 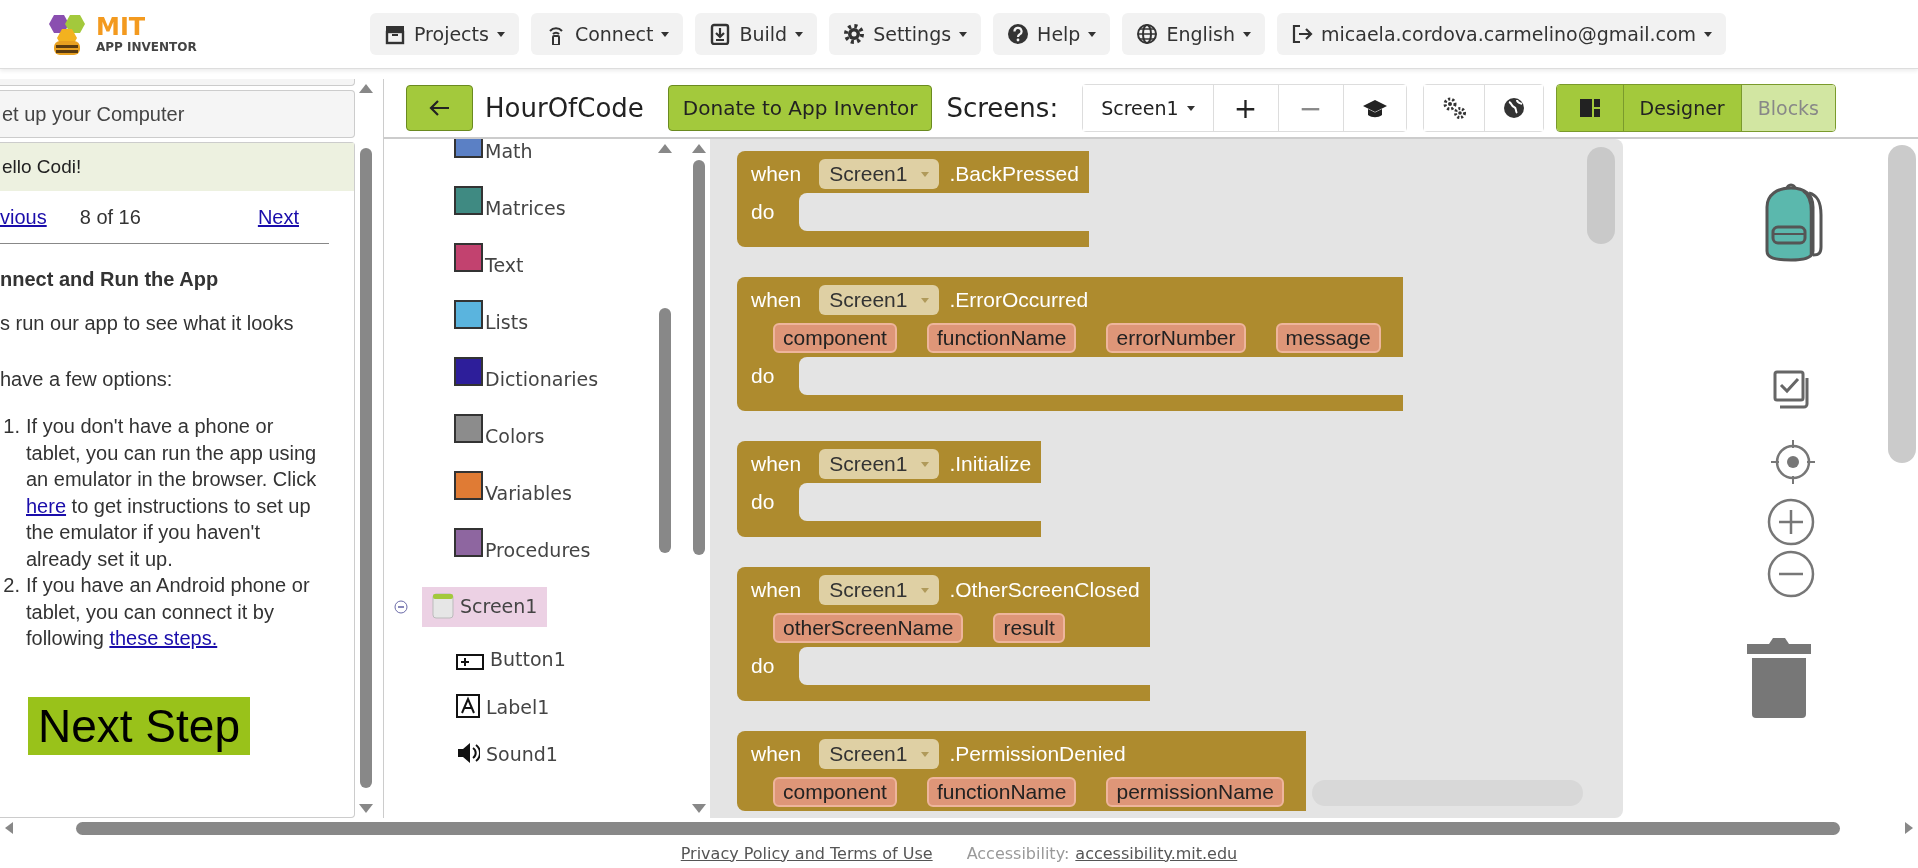 I want to click on accessibility-link: accessibility.mit.edu, so click(x=1156, y=853).